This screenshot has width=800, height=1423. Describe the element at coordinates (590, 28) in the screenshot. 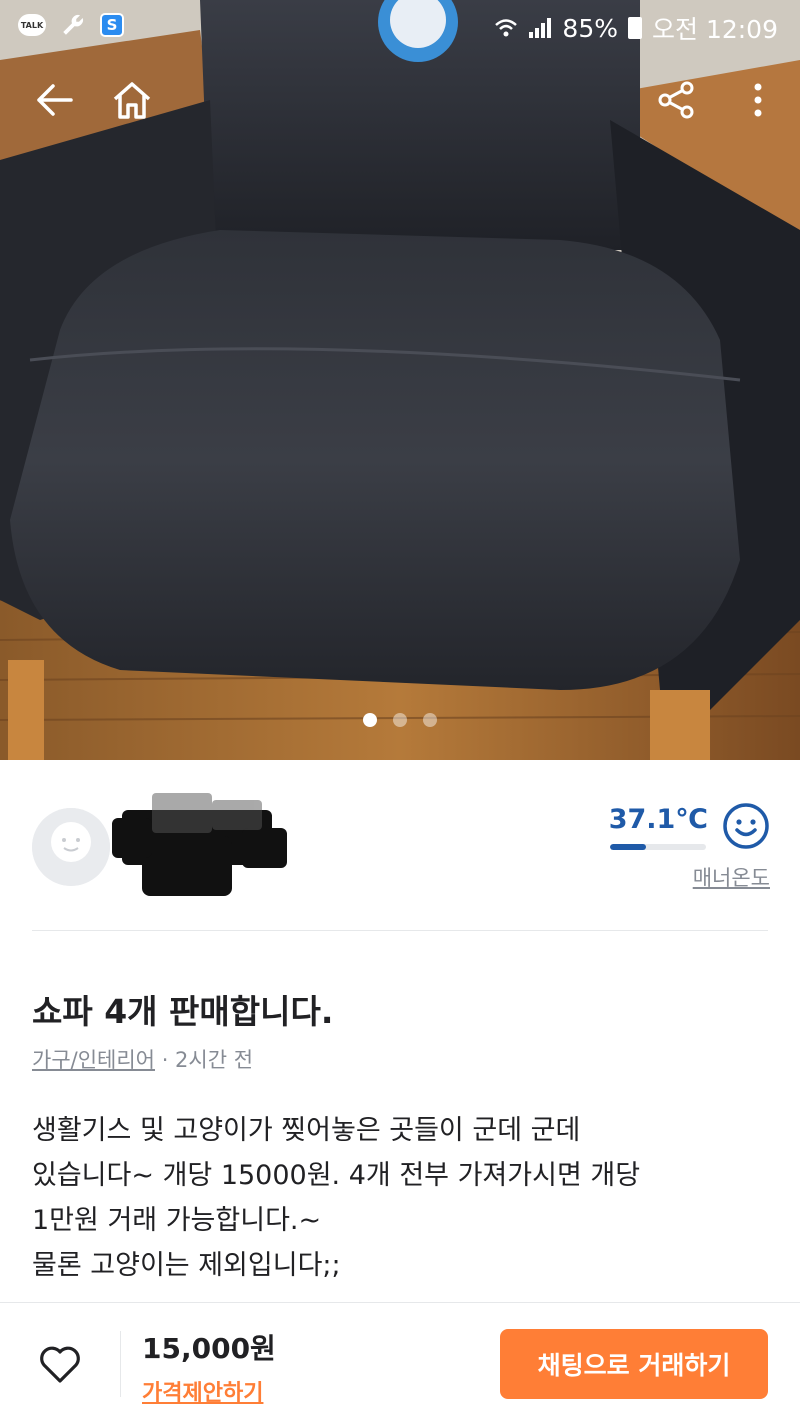

I see `battery-percent: 85%` at that location.